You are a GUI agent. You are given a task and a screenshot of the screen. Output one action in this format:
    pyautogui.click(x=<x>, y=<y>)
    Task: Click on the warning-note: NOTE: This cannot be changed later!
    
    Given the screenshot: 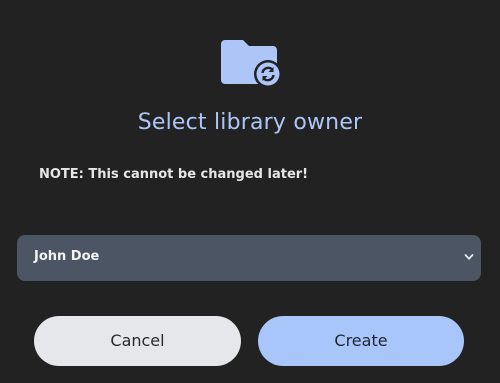 What is the action you would take?
    pyautogui.click(x=174, y=174)
    